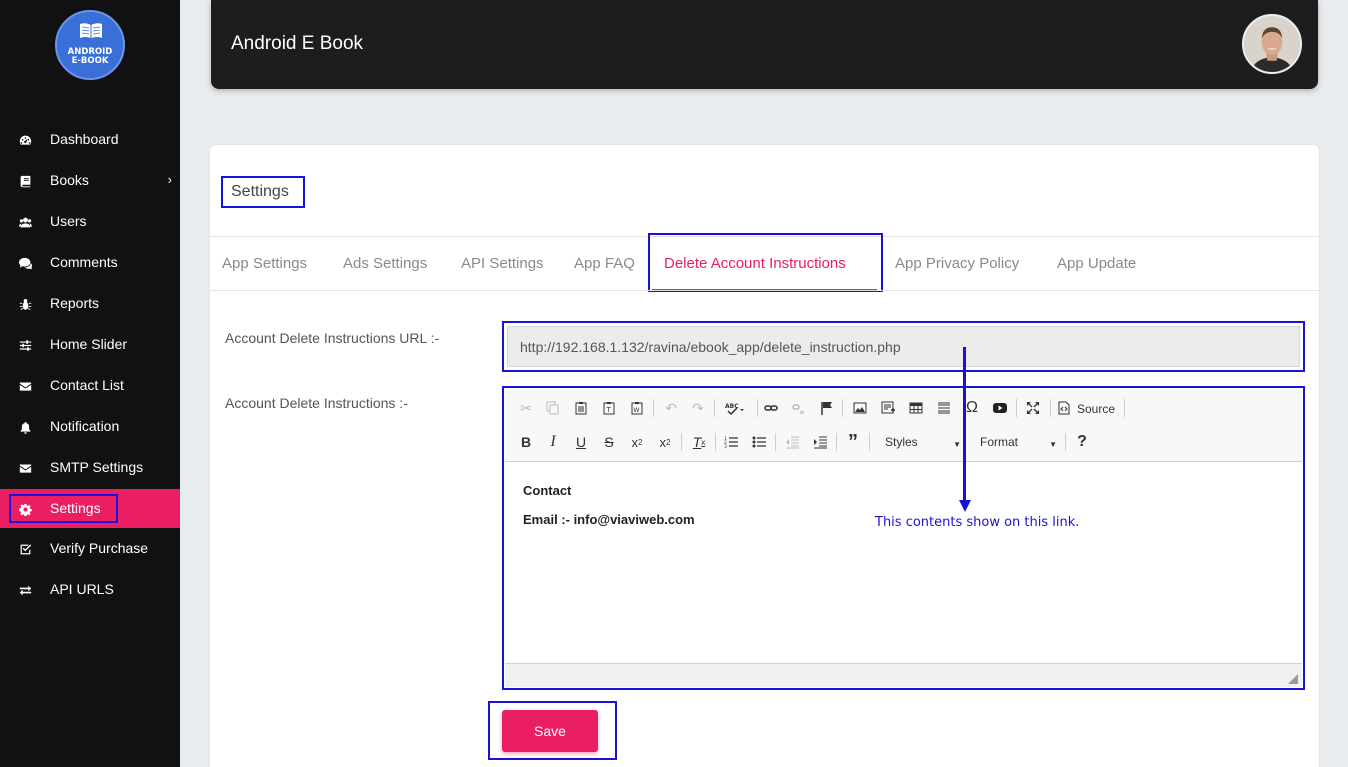 Image resolution: width=1348 pixels, height=767 pixels. Describe the element at coordinates (84, 262) in the screenshot. I see `sidebar-item-label: Comments` at that location.